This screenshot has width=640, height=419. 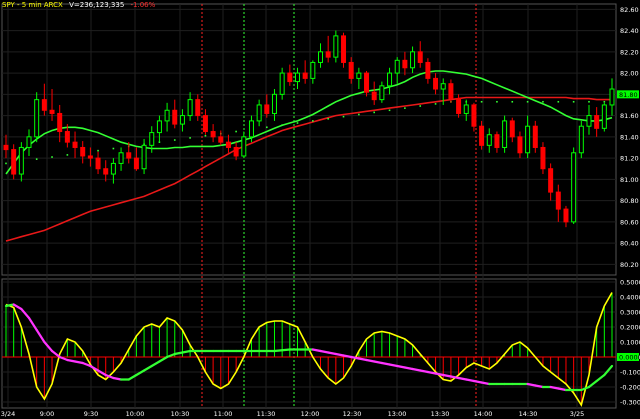 I want to click on time-tick-label: 9:30, so click(x=91, y=414).